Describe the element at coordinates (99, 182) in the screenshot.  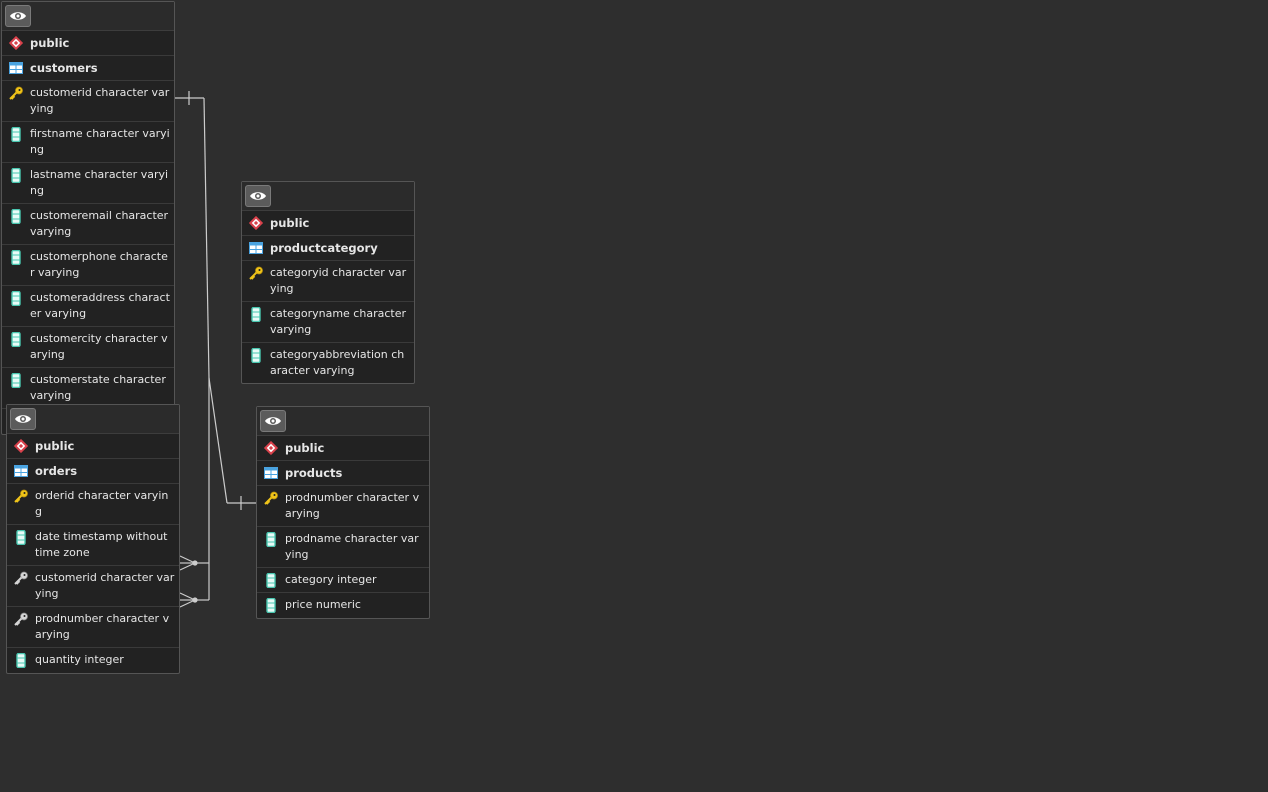
I see `column-row-label: lastname character varying` at that location.